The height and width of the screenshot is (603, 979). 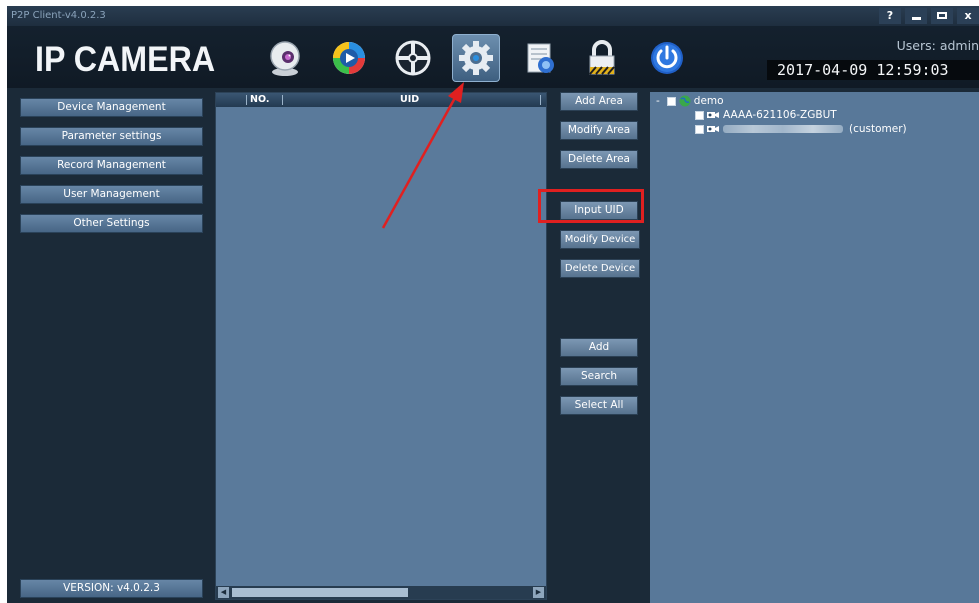 I want to click on tree-device-item: AAAA-621106-ZGBUT, so click(x=766, y=115).